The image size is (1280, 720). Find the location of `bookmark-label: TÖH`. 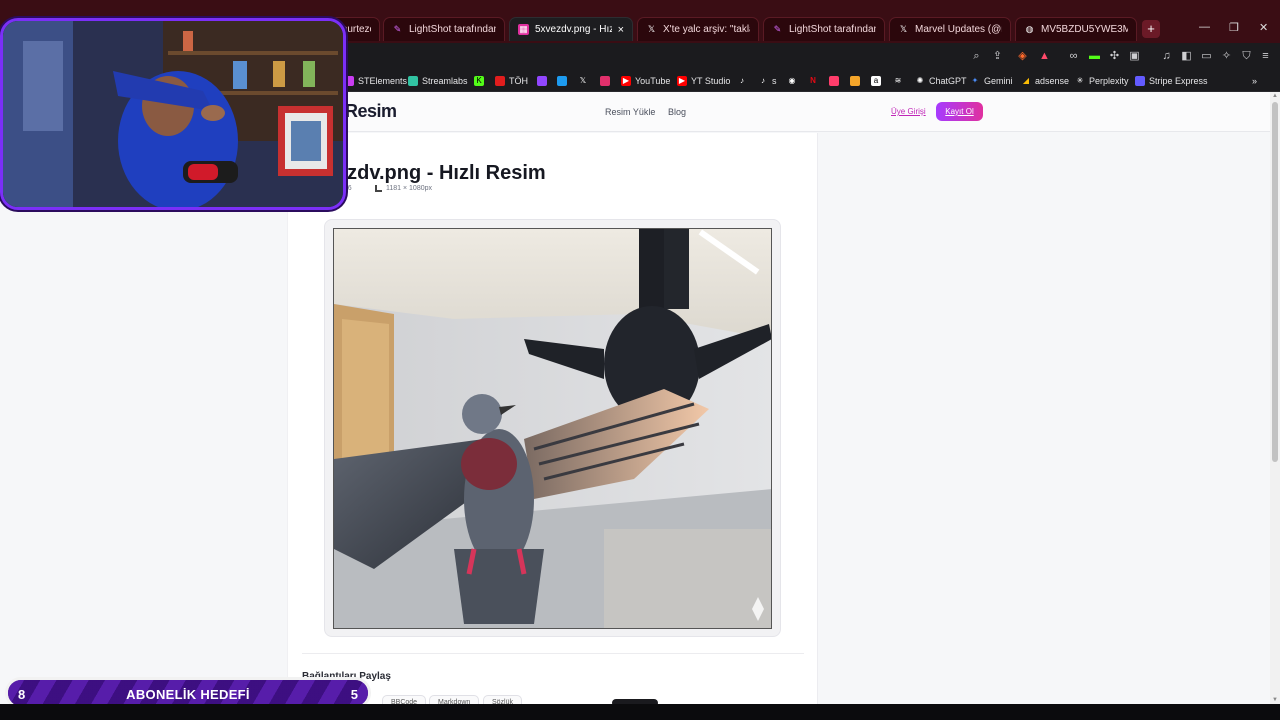

bookmark-label: TÖH is located at coordinates (518, 81).